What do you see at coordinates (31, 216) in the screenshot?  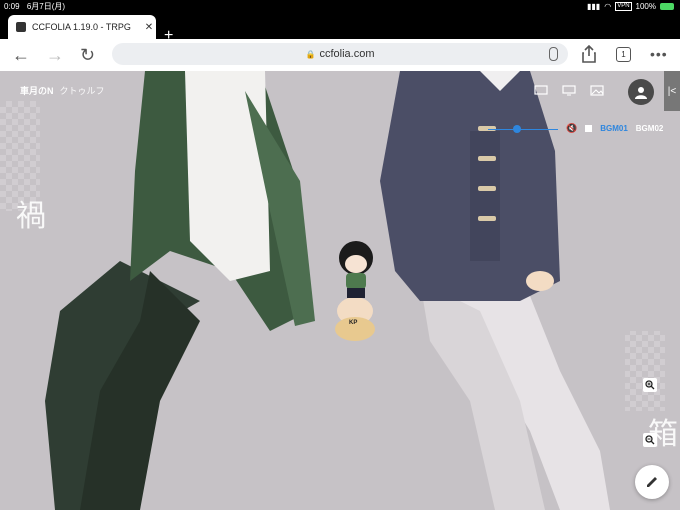 I see `deco-kanji-left: 禍` at bounding box center [31, 216].